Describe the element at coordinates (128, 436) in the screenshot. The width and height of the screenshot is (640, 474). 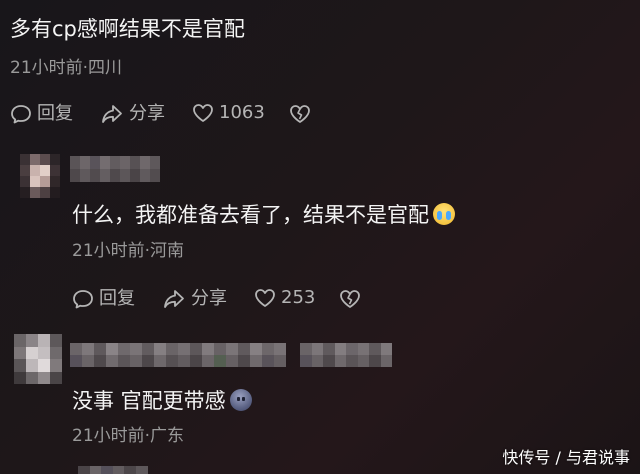
I see `reply-meta: 21小时前·广东` at that location.